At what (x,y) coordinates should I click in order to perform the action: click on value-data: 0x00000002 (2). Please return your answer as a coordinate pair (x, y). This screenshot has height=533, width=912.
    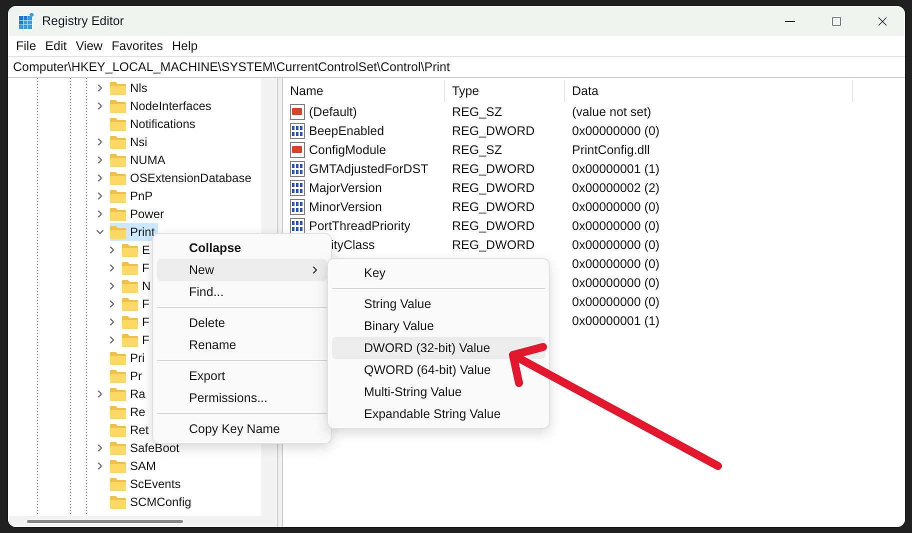
    Looking at the image, I should click on (616, 187).